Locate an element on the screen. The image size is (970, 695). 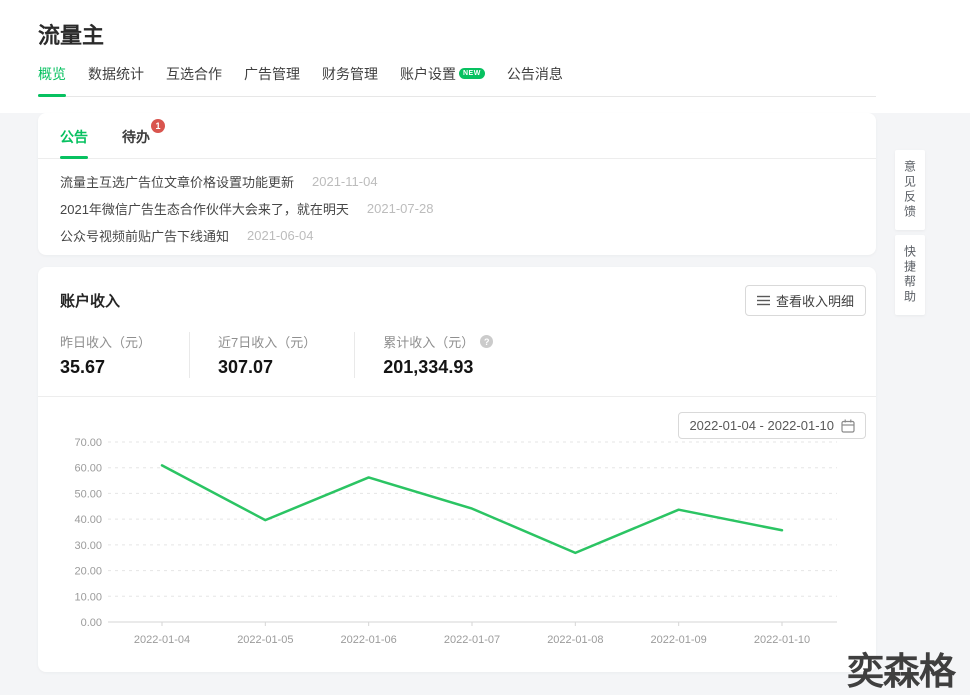
announcement-text: 公众号视频前贴广告下线通知 is located at coordinates (145, 236).